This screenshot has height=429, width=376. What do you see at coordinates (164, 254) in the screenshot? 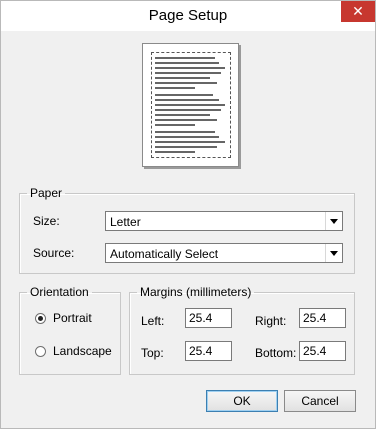
I see `source-select-value: Automatically Select` at bounding box center [164, 254].